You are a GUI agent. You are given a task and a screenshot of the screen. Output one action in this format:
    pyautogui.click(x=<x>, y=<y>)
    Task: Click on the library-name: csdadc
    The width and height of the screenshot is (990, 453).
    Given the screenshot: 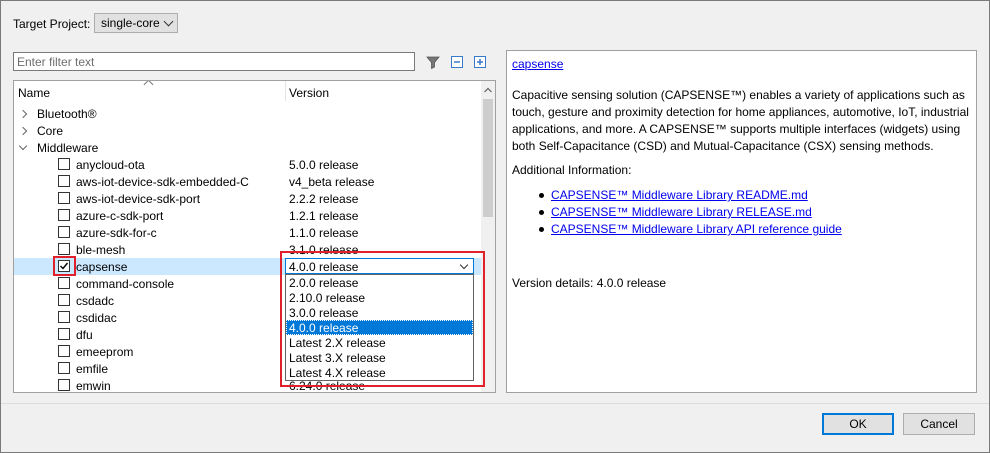 What is the action you would take?
    pyautogui.click(x=95, y=301)
    